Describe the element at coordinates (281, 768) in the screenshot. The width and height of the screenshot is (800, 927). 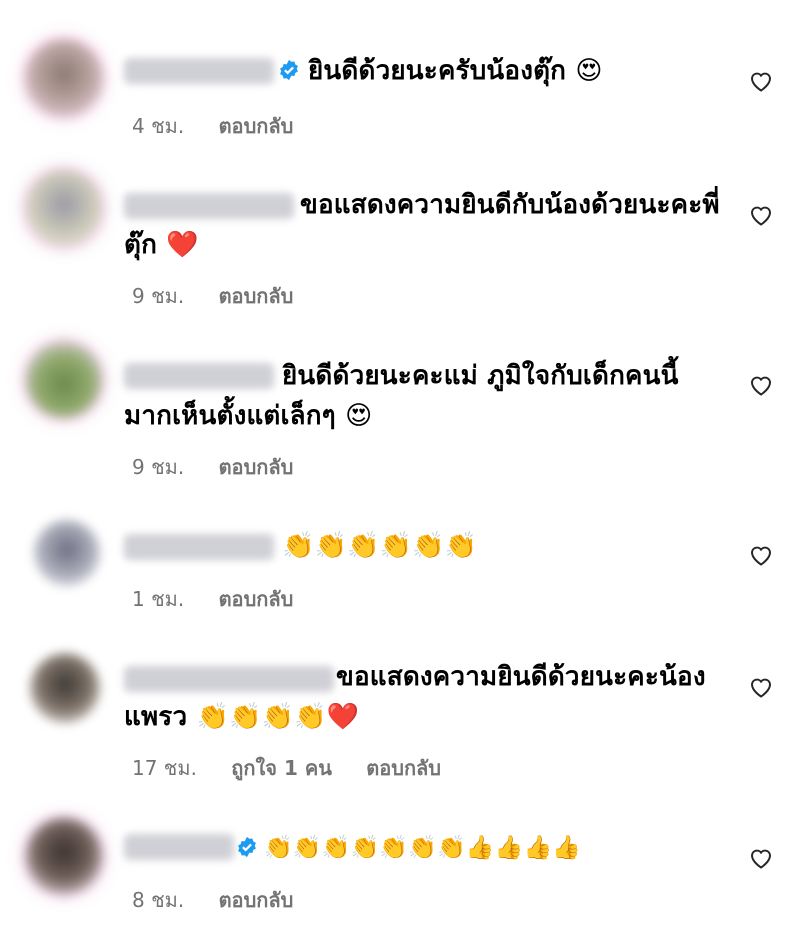
I see `like-count: ถูกใจ 1 คน` at that location.